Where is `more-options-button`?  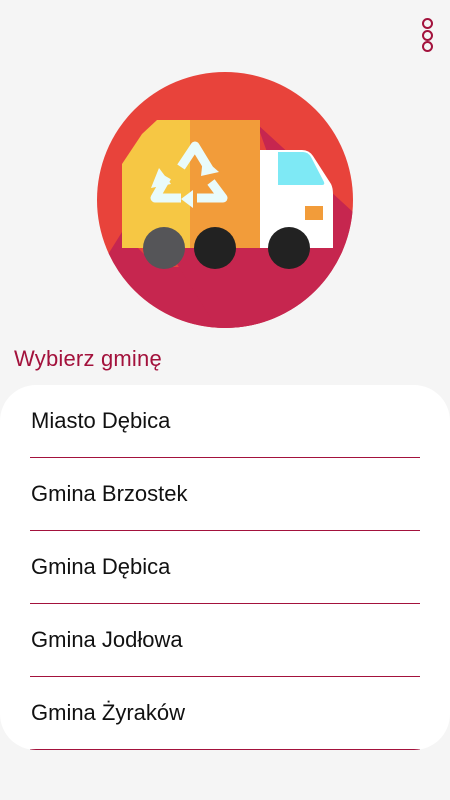
more-options-button is located at coordinates (427, 35).